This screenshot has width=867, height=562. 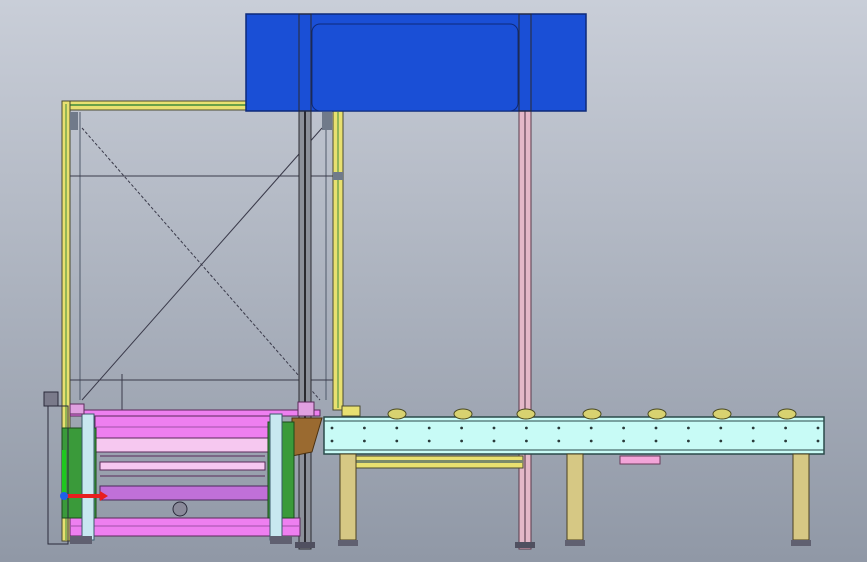 I want to click on machine-top-clamp-right, so click(x=306, y=409).